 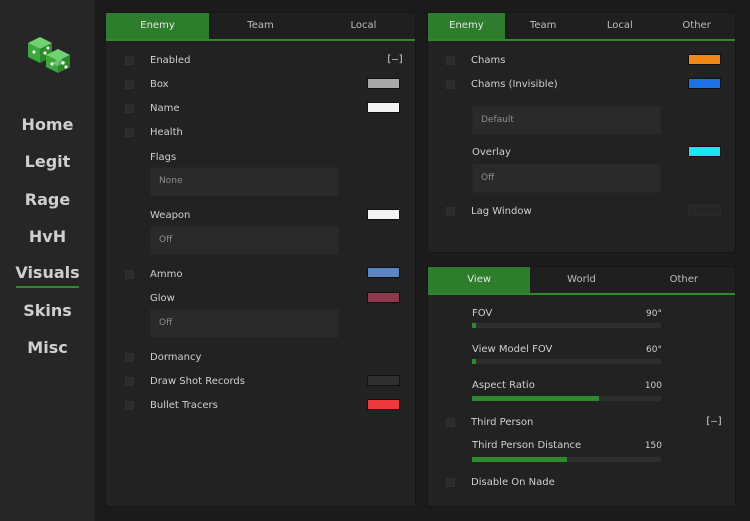 What do you see at coordinates (488, 60) in the screenshot?
I see `chams-label: Chams` at bounding box center [488, 60].